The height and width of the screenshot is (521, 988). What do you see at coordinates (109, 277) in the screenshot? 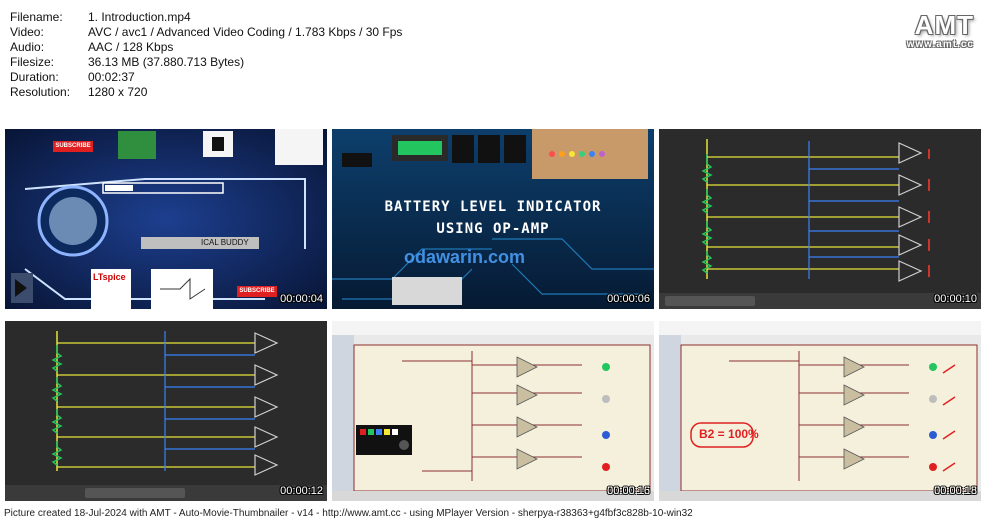
I see `ltspice-logo: LTspice` at bounding box center [109, 277].